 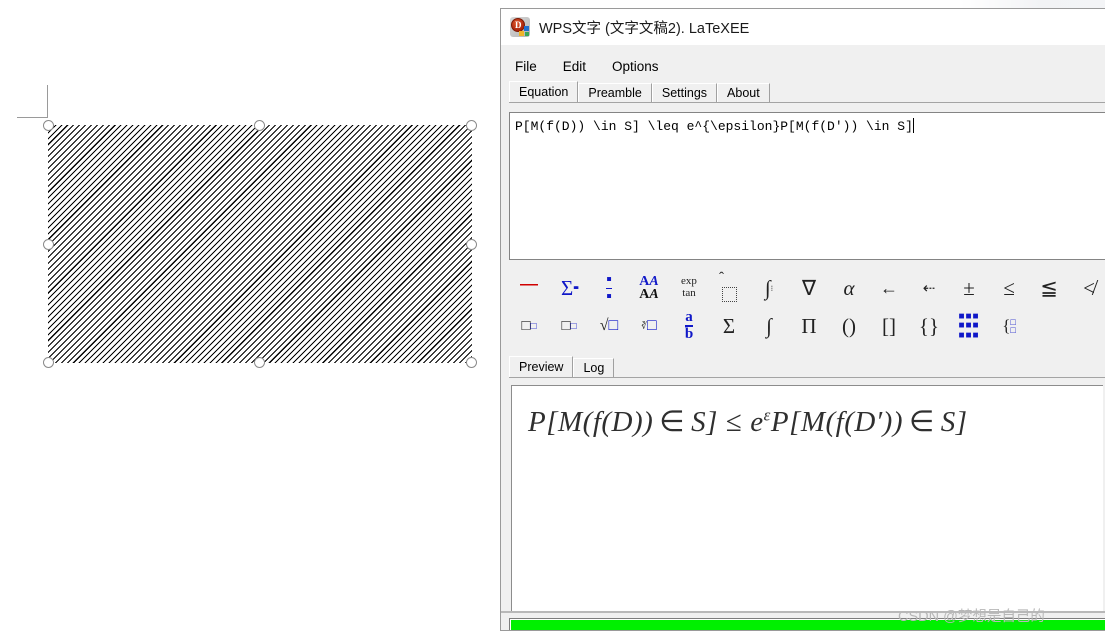 I want to click on font-style-symbol: AA AA, so click(x=649, y=288).